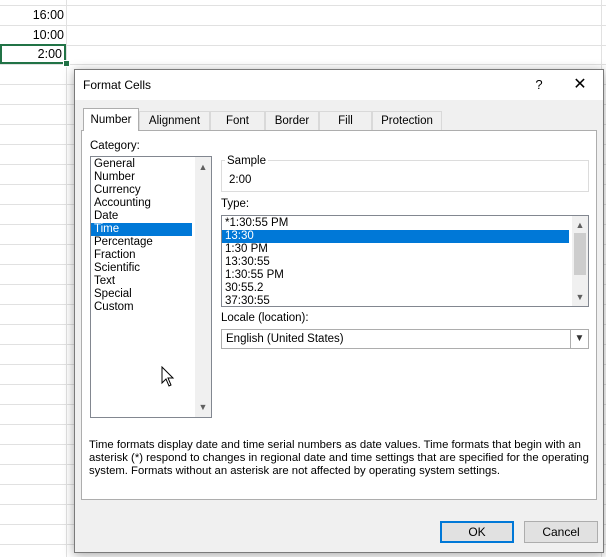  What do you see at coordinates (151, 255) in the screenshot?
I see `category-item: Fraction` at bounding box center [151, 255].